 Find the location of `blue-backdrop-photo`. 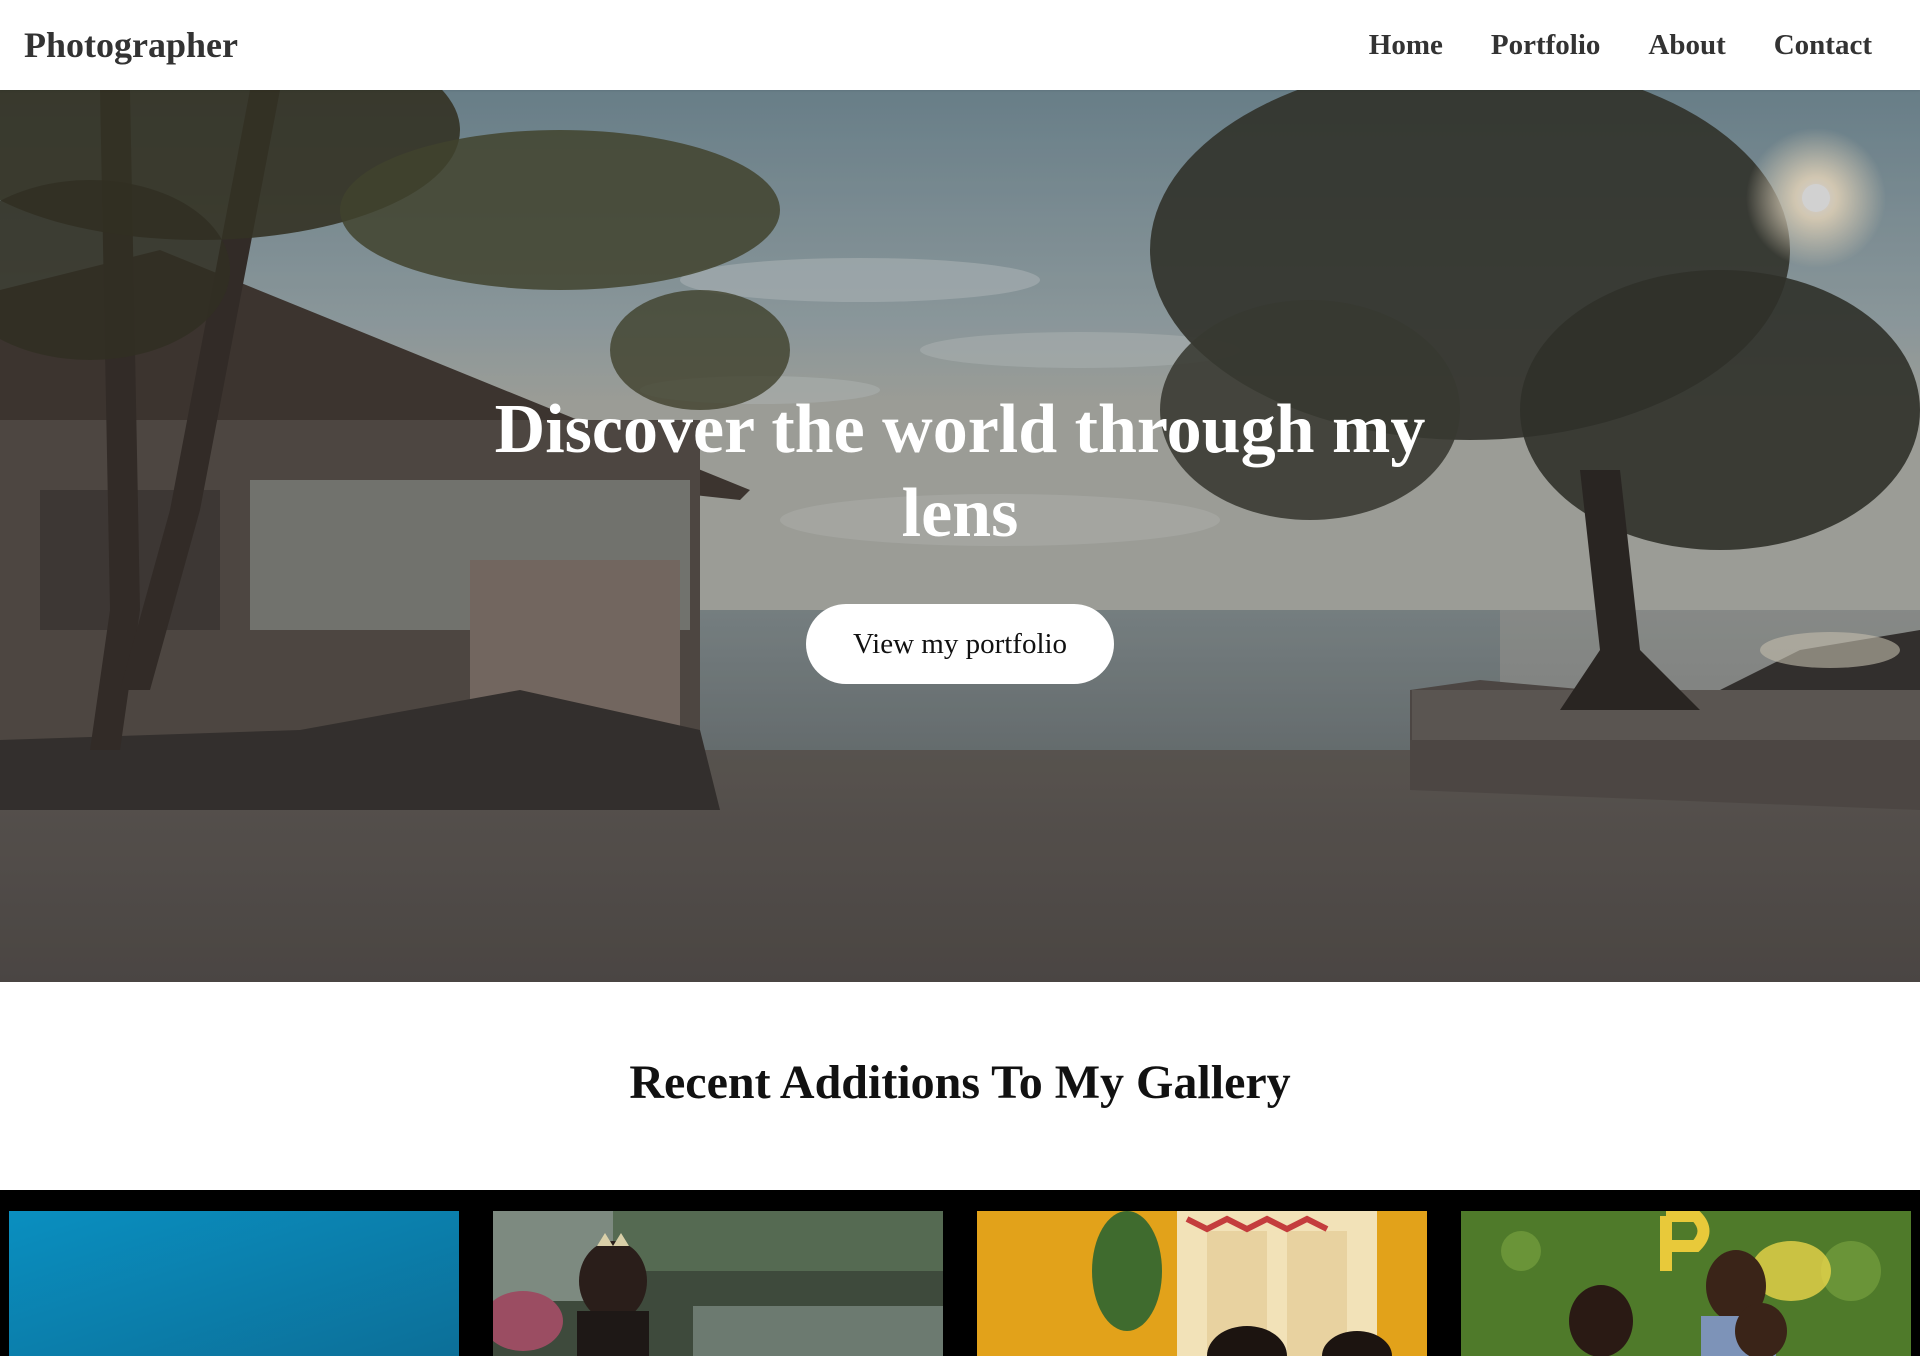

blue-backdrop-photo is located at coordinates (234, 1283).